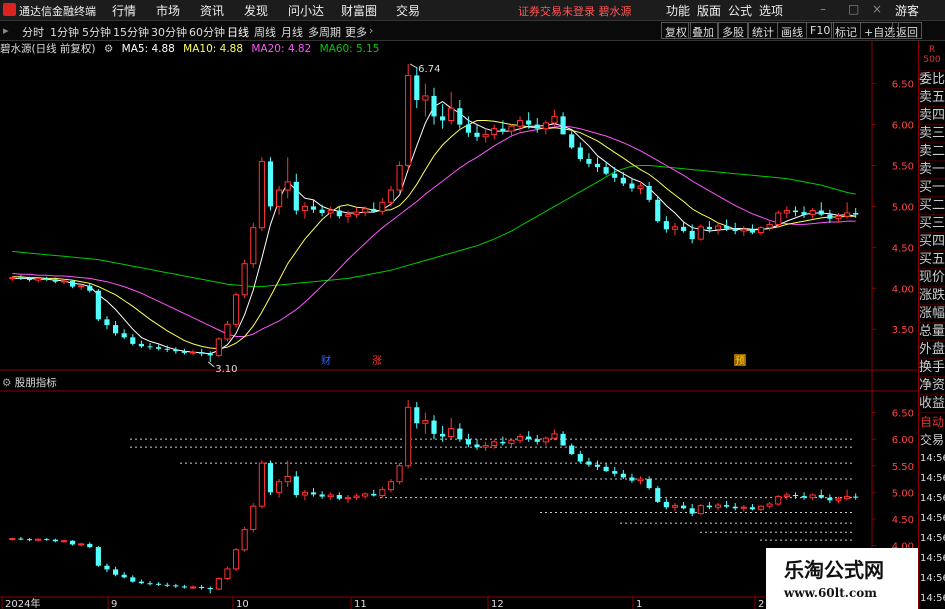 This screenshot has width=945, height=609. What do you see at coordinates (6, 383) in the screenshot?
I see `indicator-settings-icon: ⚙` at bounding box center [6, 383].